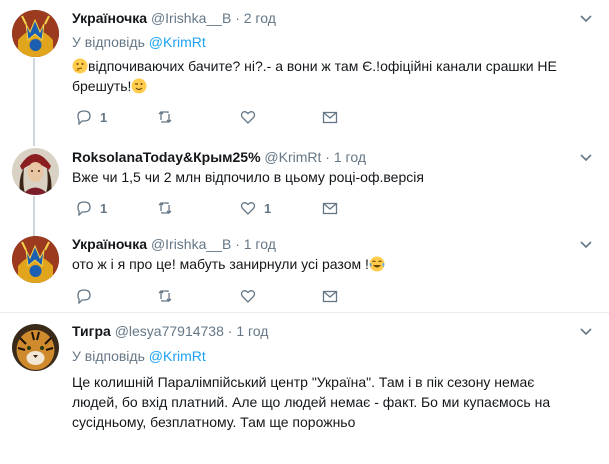 The image size is (609, 464). Describe the element at coordinates (222, 297) in the screenshot. I see `tweet-actions` at that location.